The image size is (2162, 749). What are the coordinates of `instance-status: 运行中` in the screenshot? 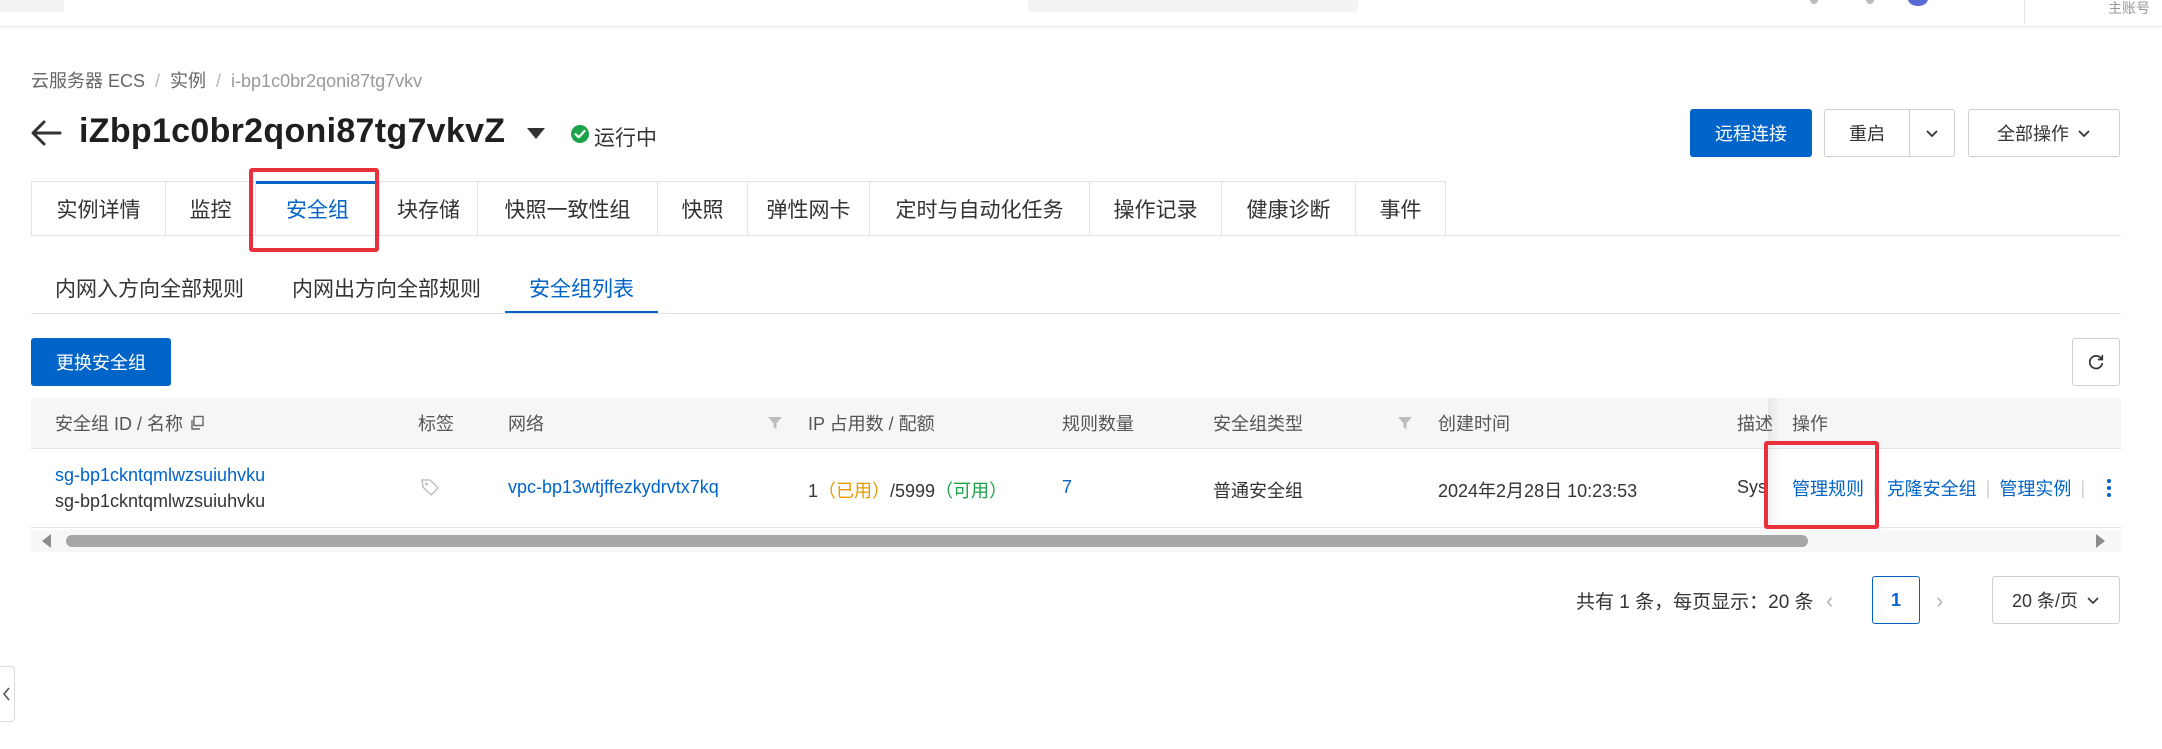 It's located at (625, 138).